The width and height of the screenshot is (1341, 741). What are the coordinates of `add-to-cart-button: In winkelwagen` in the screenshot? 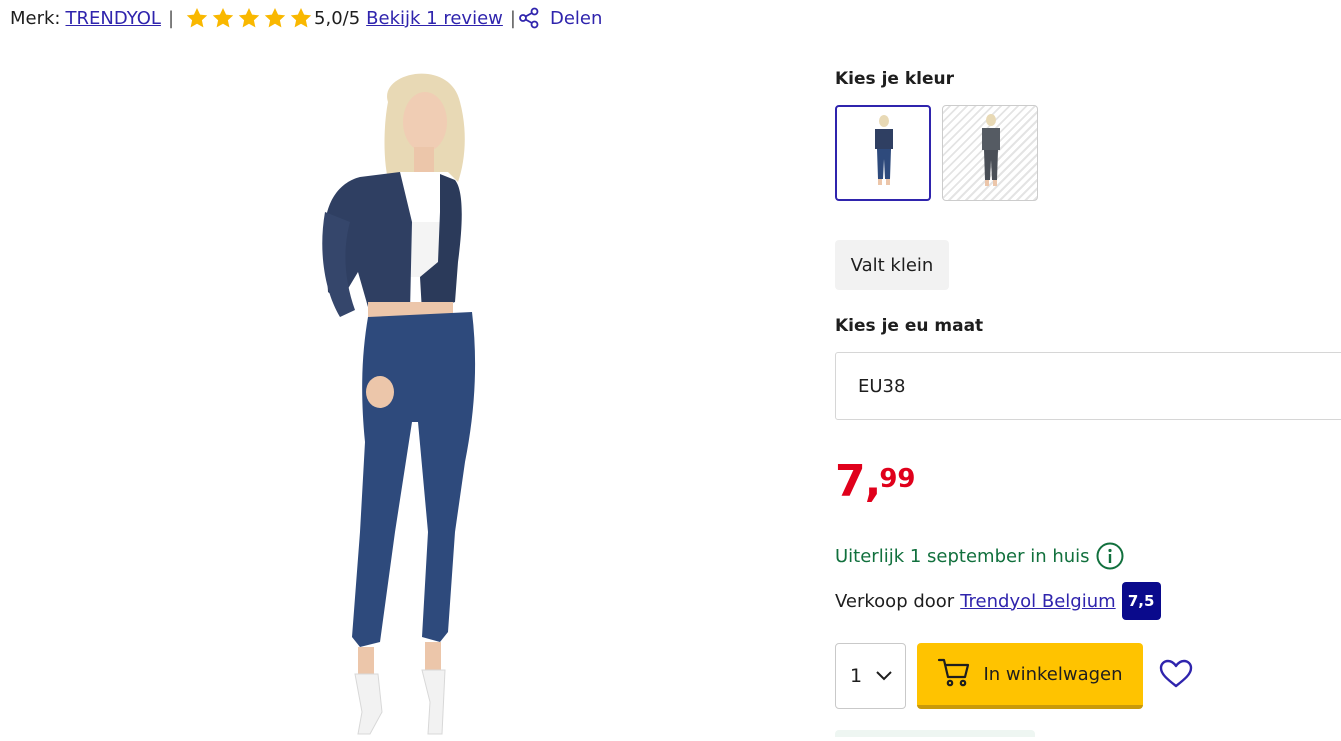 It's located at (1030, 676).